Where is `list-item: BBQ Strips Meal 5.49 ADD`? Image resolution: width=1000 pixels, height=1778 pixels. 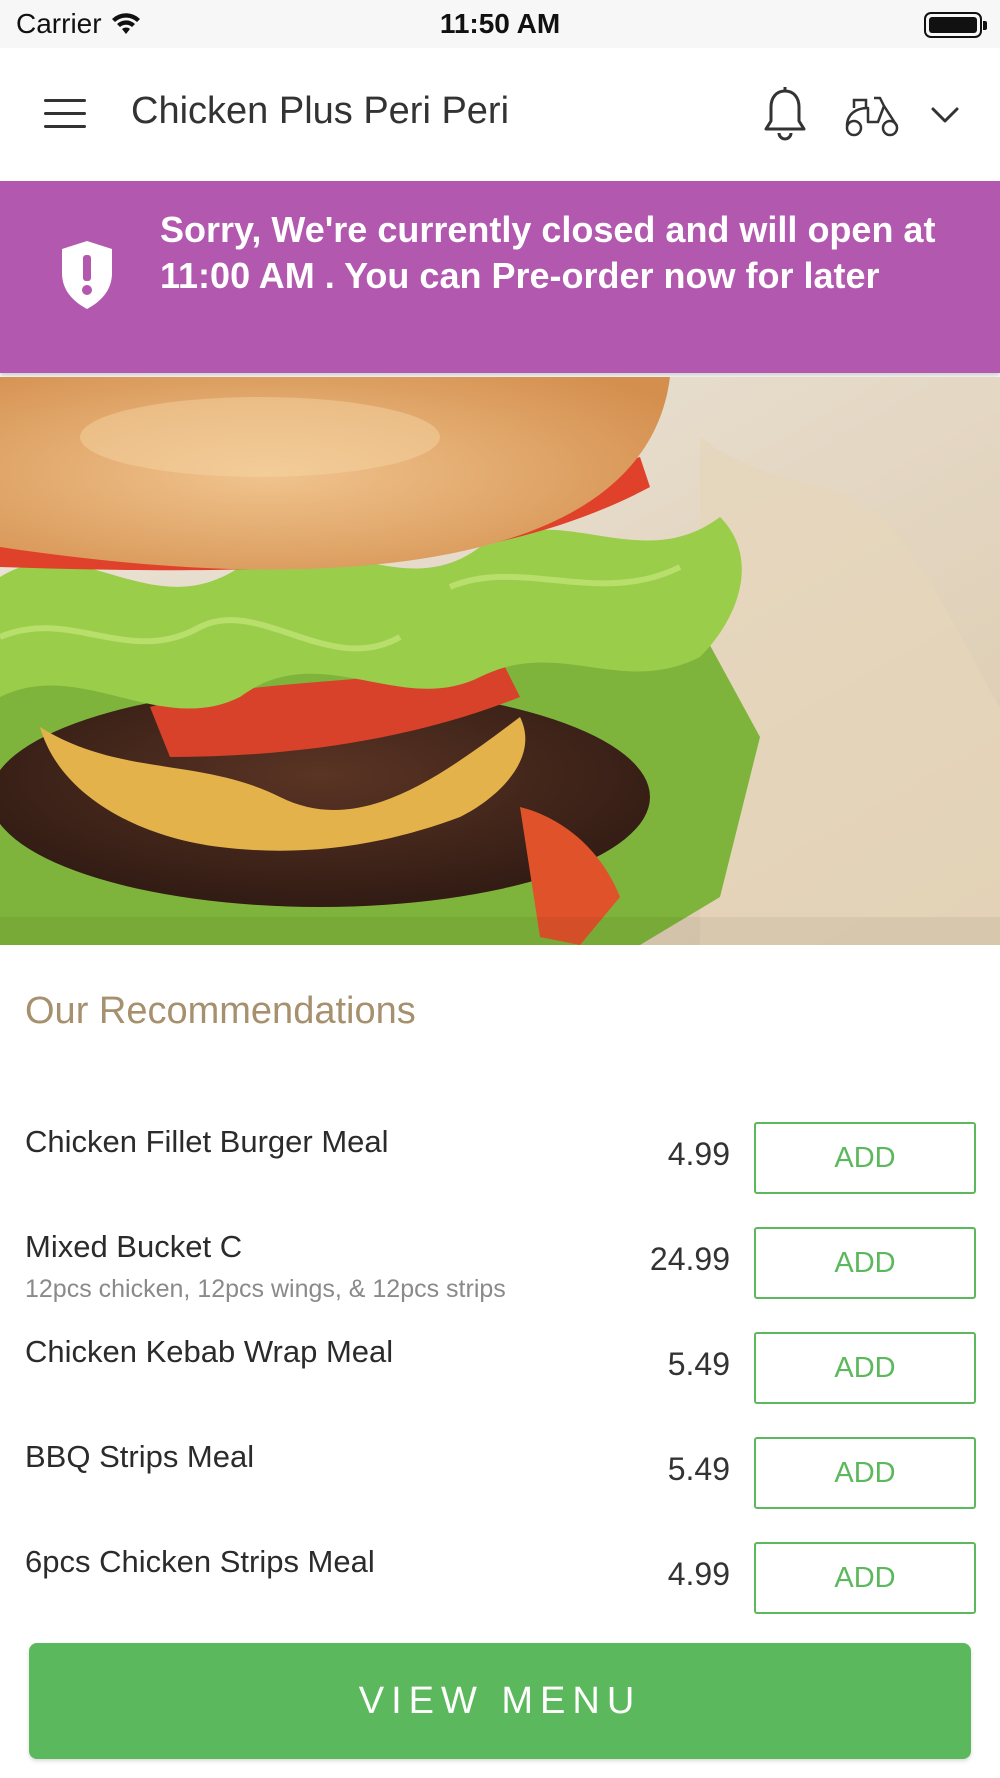 list-item: BBQ Strips Meal 5.49 ADD is located at coordinates (500, 1485).